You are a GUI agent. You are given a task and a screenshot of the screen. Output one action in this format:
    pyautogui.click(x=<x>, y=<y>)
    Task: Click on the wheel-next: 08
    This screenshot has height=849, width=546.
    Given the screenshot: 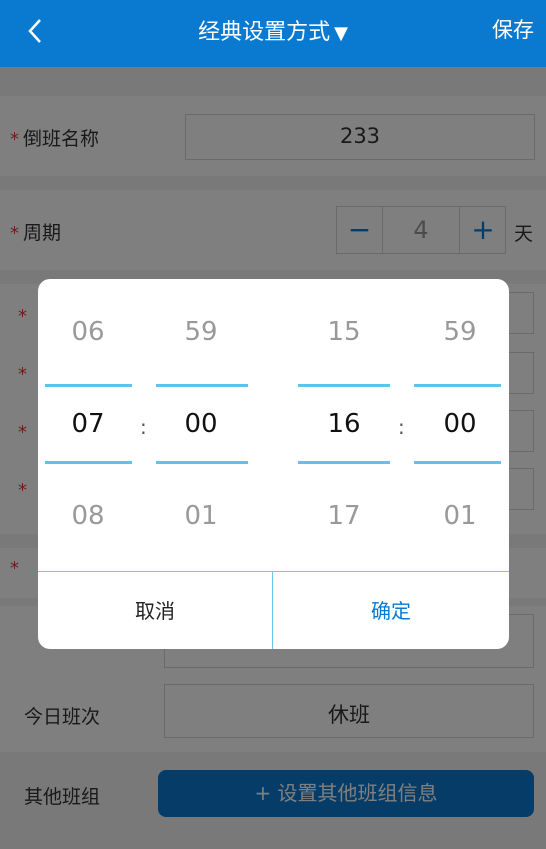 What is the action you would take?
    pyautogui.click(x=88, y=516)
    